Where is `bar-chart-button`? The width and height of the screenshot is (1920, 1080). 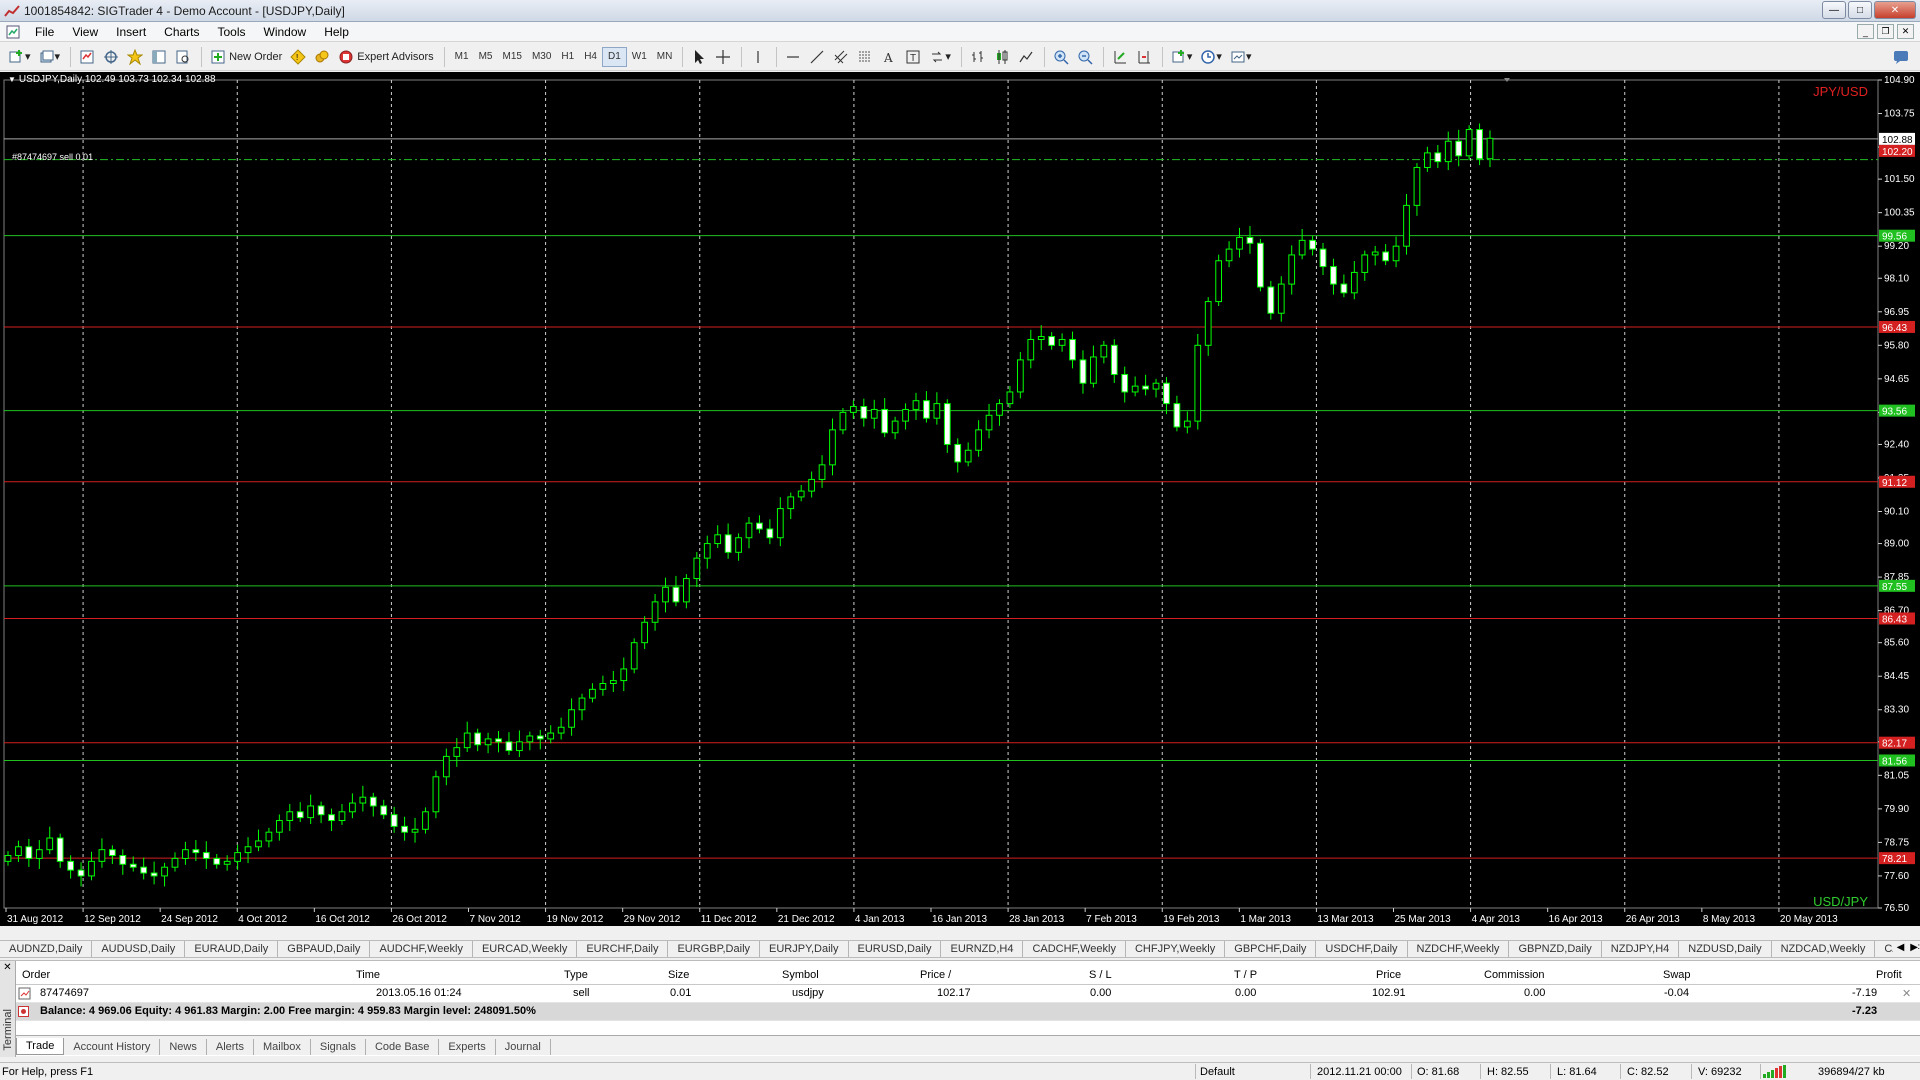 bar-chart-button is located at coordinates (978, 57).